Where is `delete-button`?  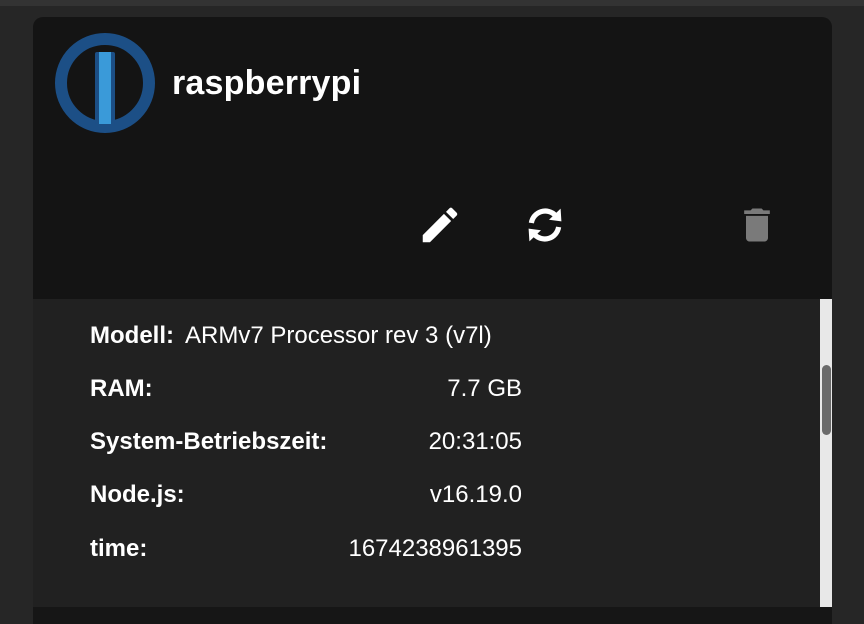
delete-button is located at coordinates (757, 225).